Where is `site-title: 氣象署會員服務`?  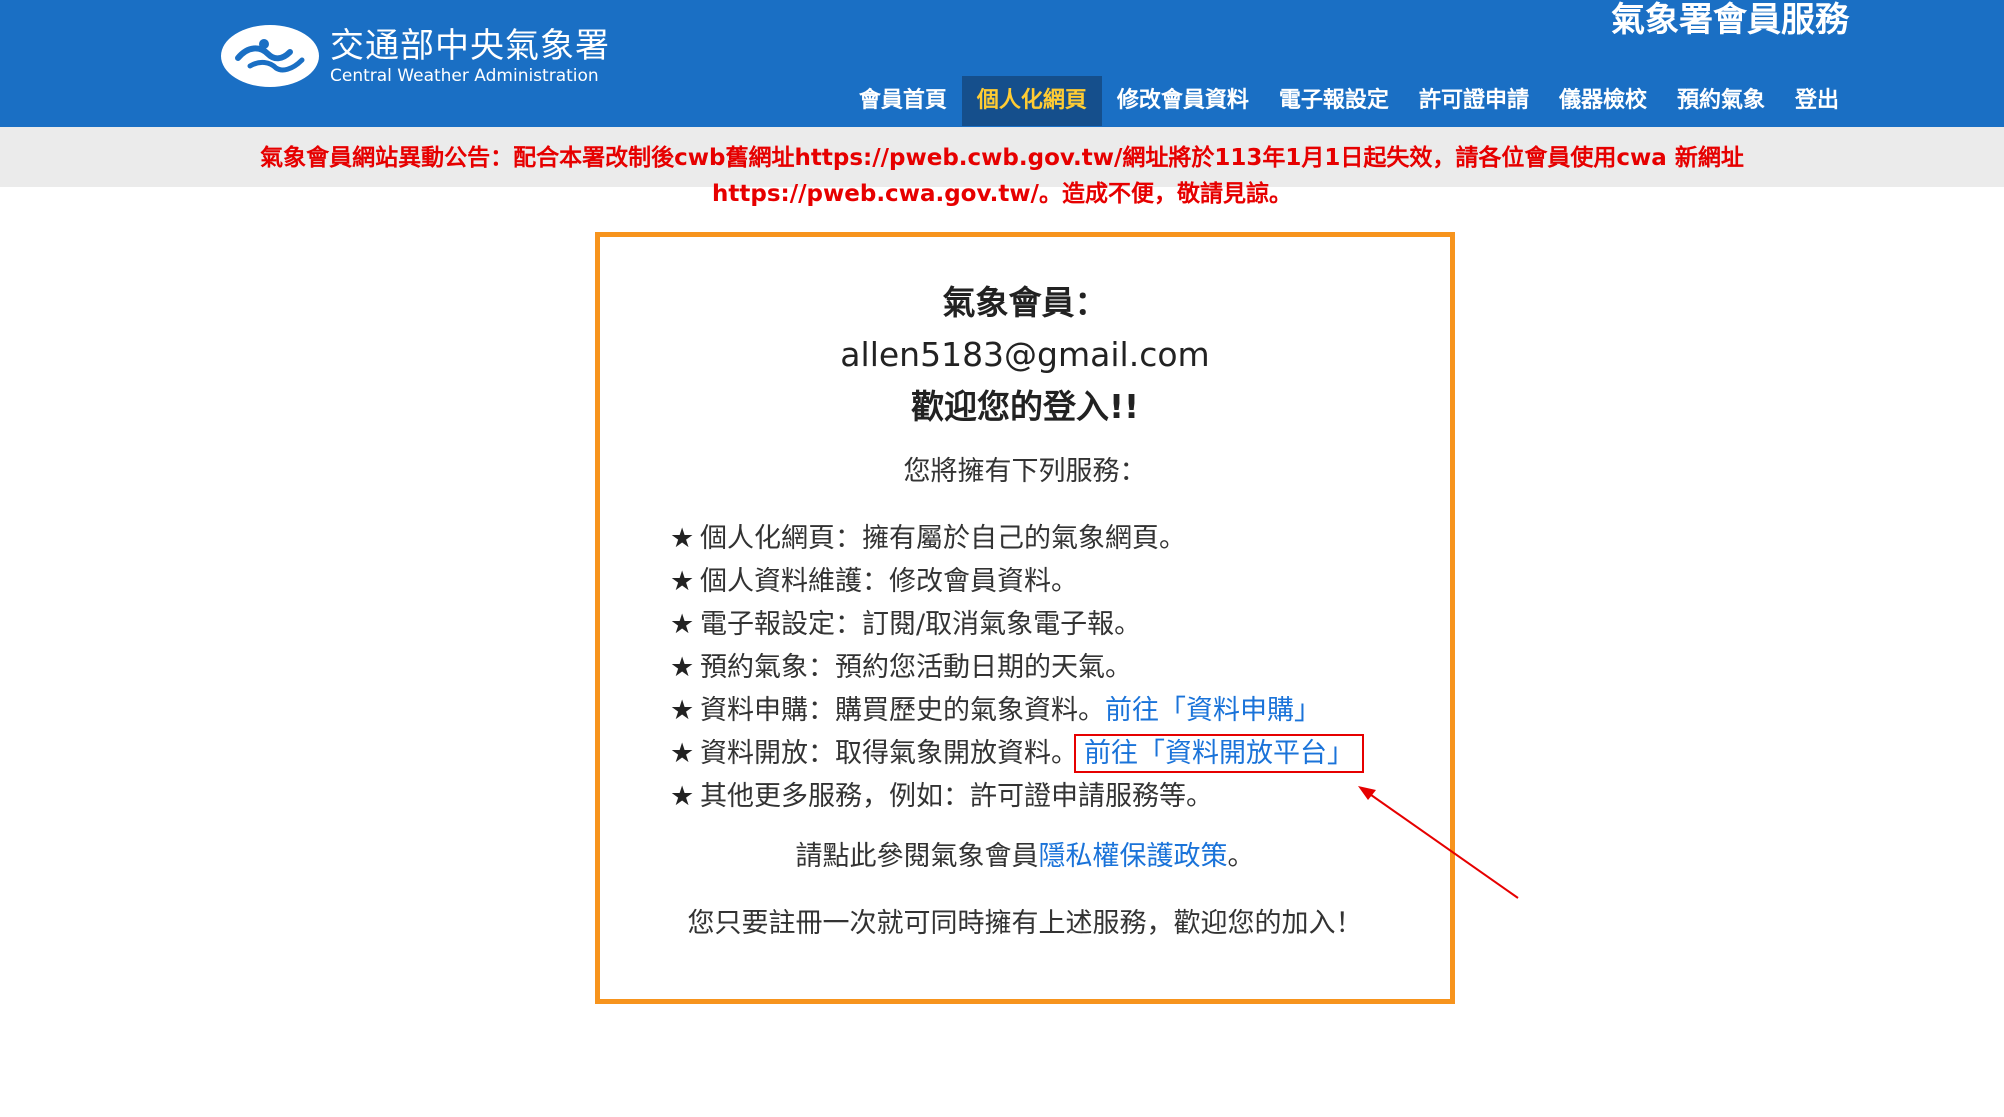
site-title: 氣象署會員服務 is located at coordinates (1730, 20).